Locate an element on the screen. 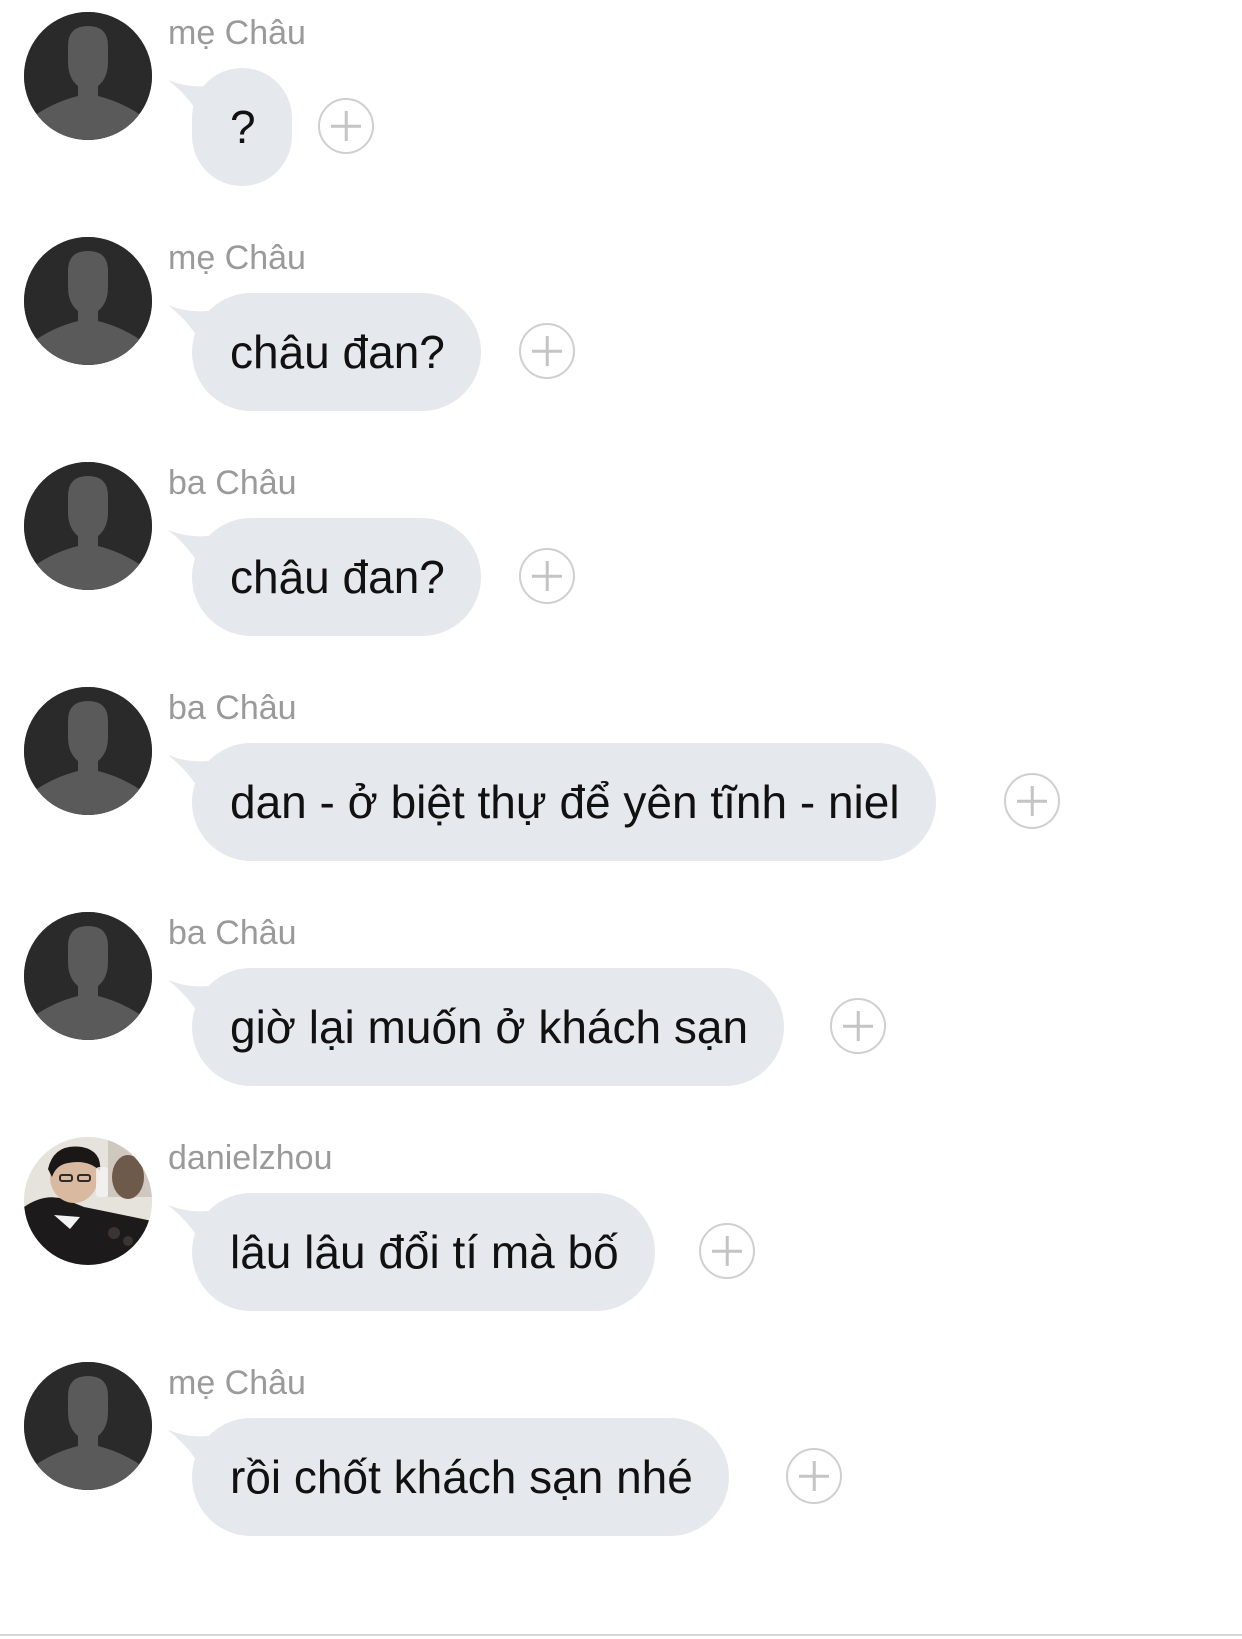 The height and width of the screenshot is (1639, 1242). message-text: rồi chốt khách sạn nhé is located at coordinates (460, 1477).